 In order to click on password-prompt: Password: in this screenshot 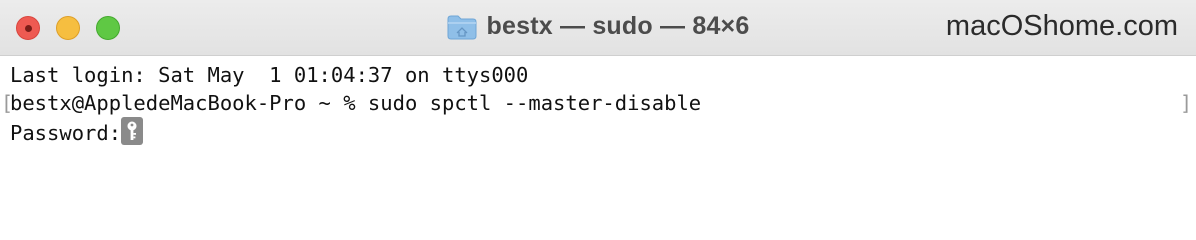, I will do `click(66, 133)`.